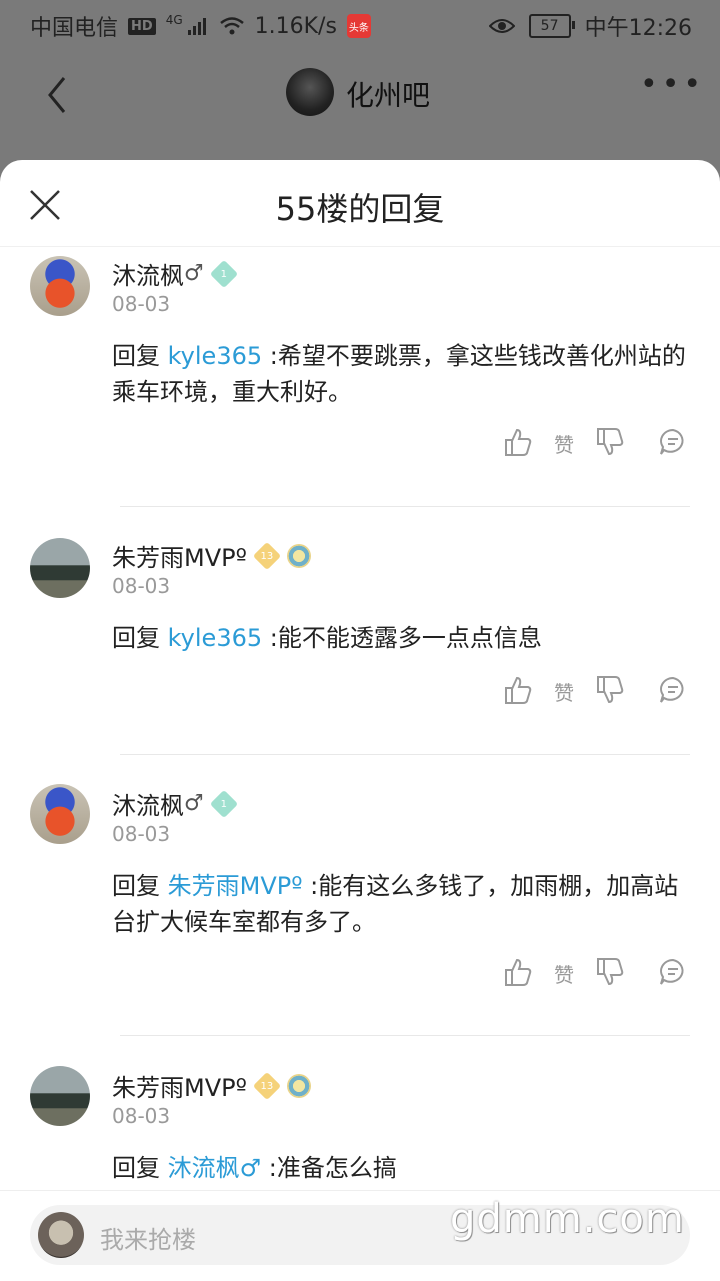 The height and width of the screenshot is (1281, 720). What do you see at coordinates (231, 26) in the screenshot?
I see `wifi-icon` at bounding box center [231, 26].